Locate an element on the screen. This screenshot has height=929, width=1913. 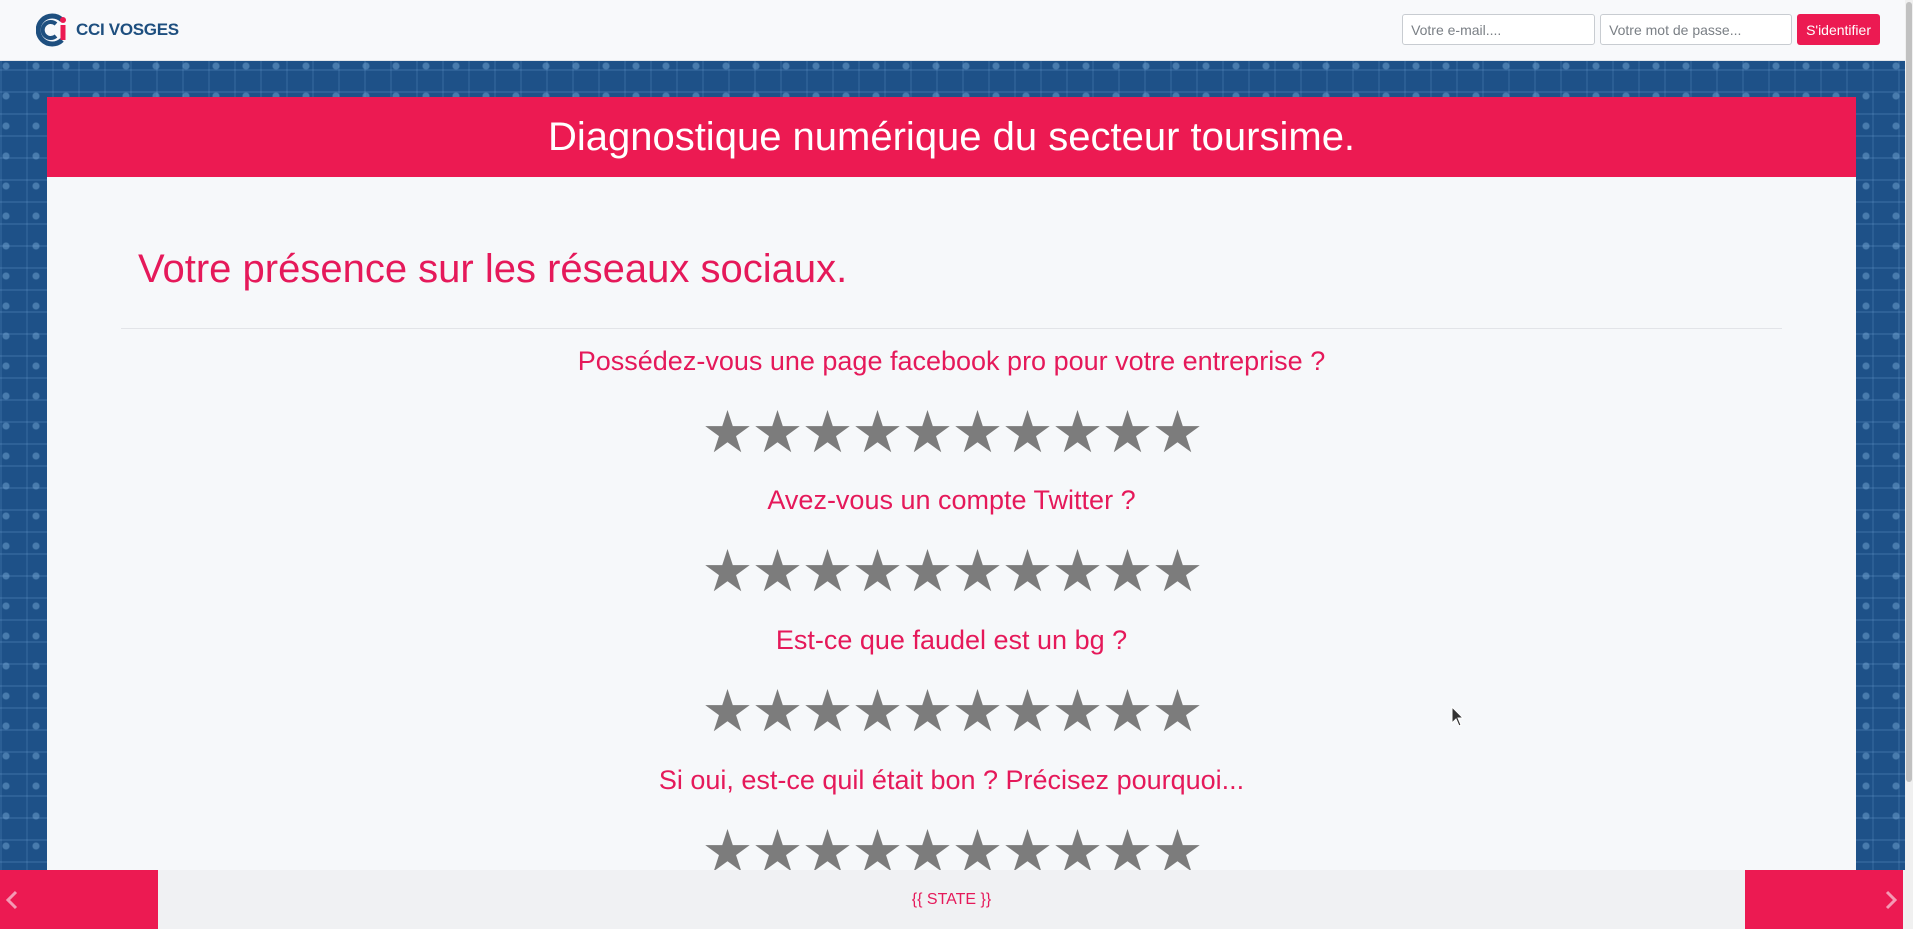
mouse-cursor-icon is located at coordinates (1458, 716).